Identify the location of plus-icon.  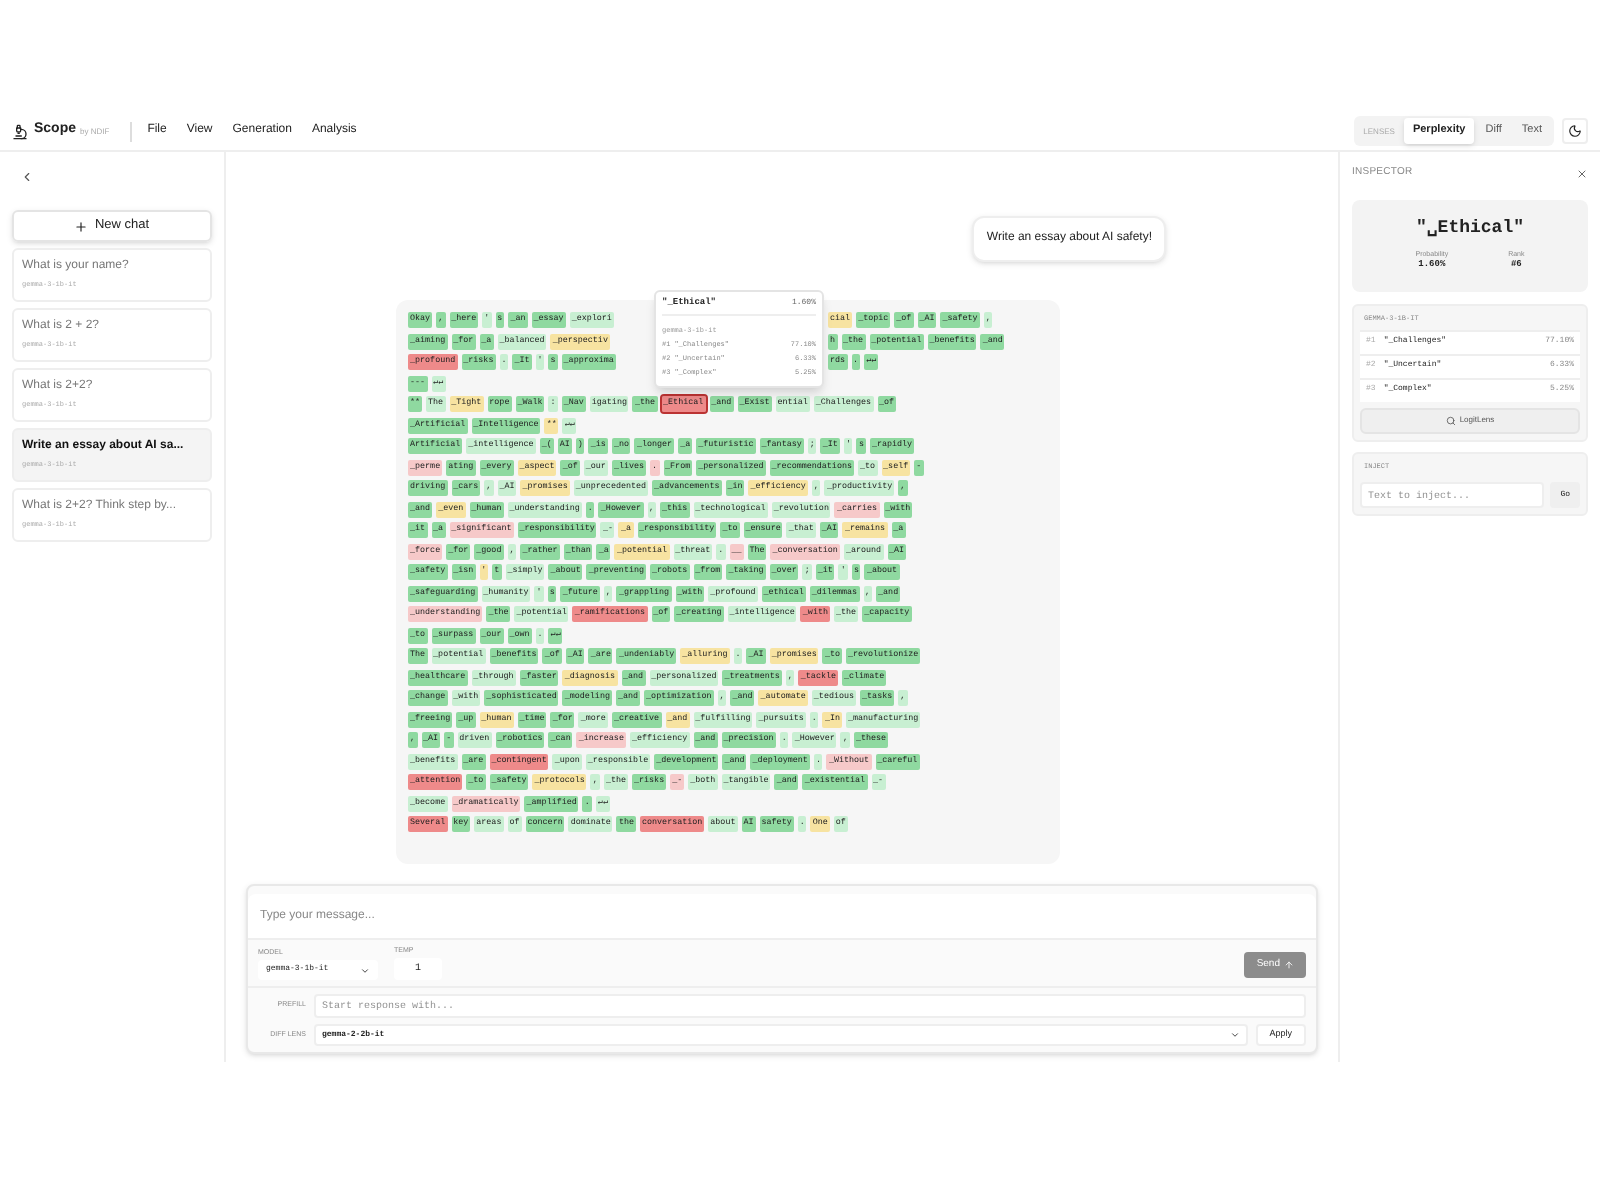
(81, 226).